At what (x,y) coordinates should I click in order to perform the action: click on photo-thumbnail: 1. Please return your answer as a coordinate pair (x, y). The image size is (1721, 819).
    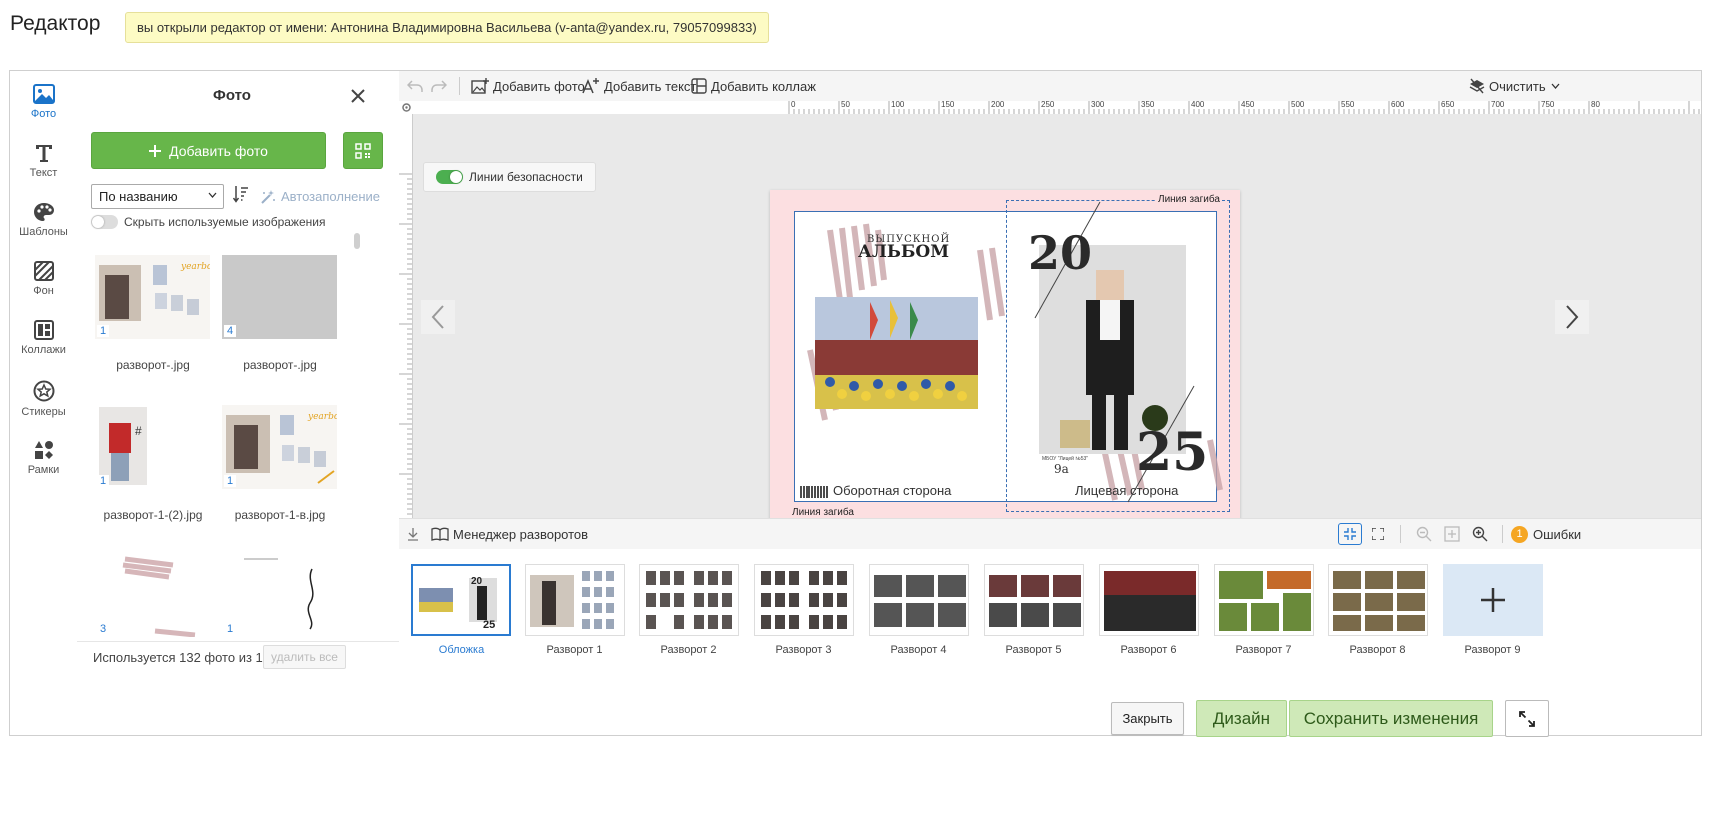
    Looking at the image, I should click on (279, 594).